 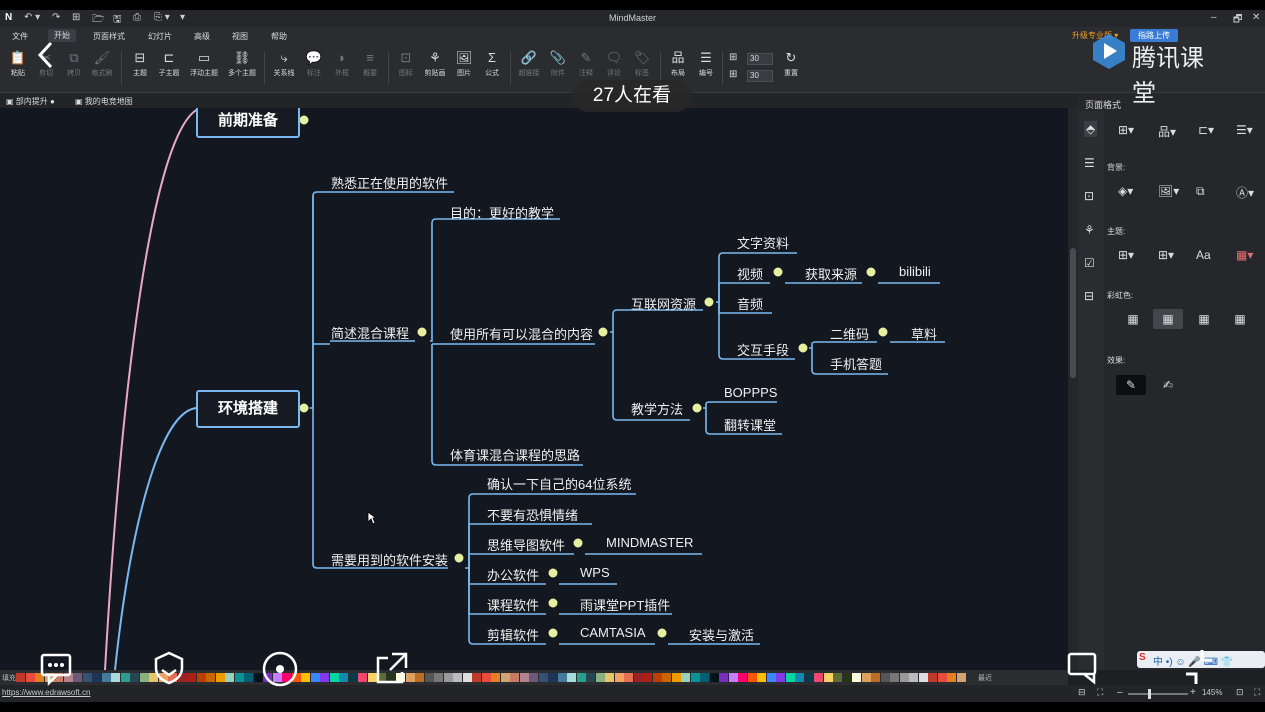 What do you see at coordinates (513, 634) in the screenshot?
I see `topic-editing-software: 剪辑软件` at bounding box center [513, 634].